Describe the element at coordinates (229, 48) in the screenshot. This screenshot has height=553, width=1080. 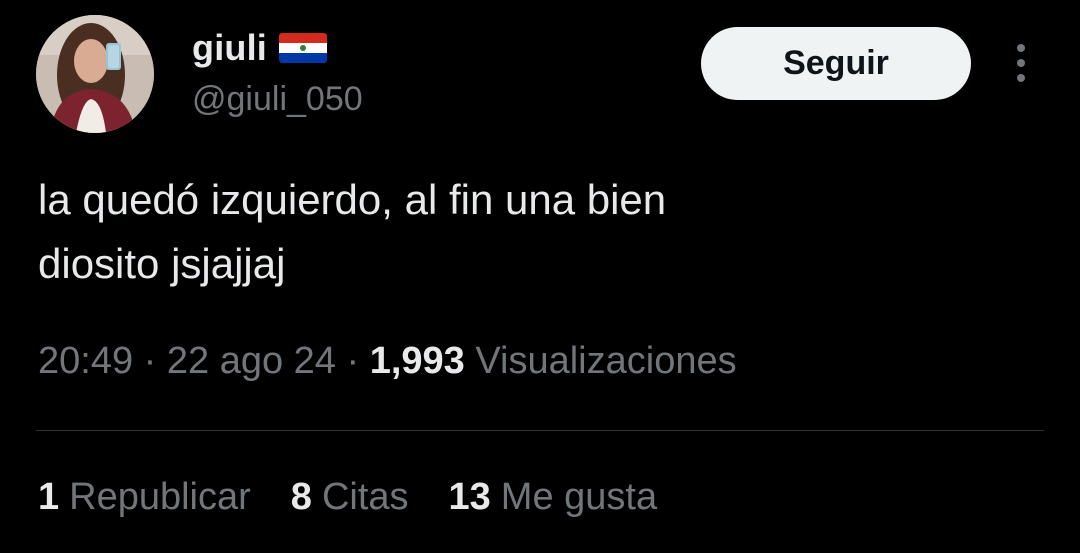
I see `display-name: giuli` at that location.